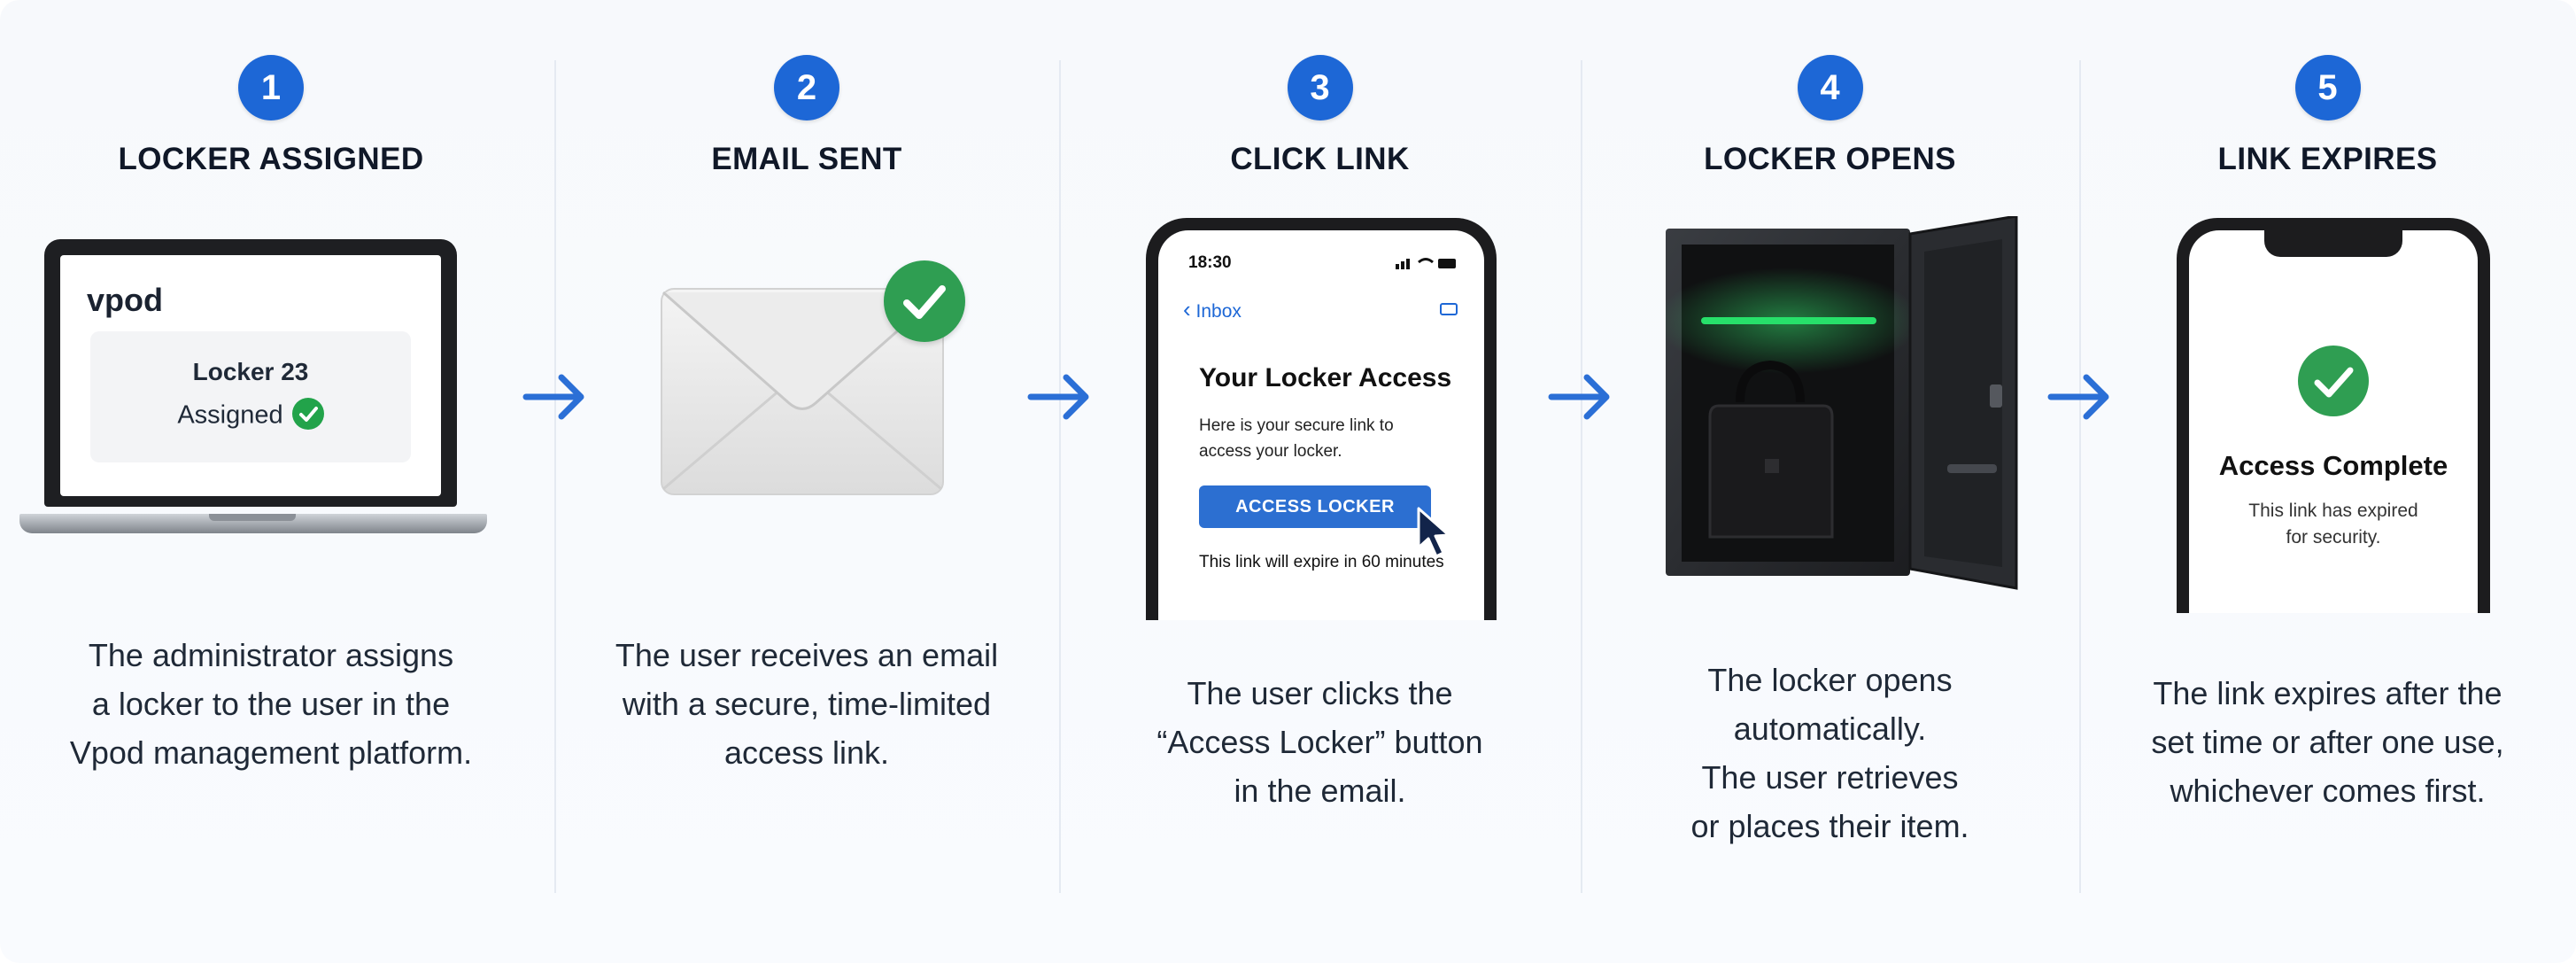 The height and width of the screenshot is (963, 2576). I want to click on step-number-badge: 1, so click(271, 88).